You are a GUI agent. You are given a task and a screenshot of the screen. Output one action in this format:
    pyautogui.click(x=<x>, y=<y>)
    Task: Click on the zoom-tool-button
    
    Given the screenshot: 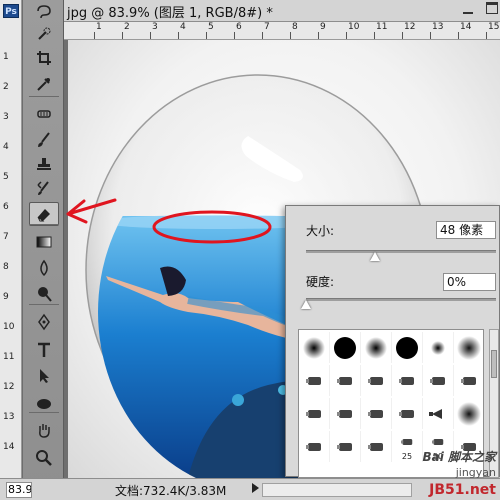 What is the action you would take?
    pyautogui.click(x=44, y=458)
    